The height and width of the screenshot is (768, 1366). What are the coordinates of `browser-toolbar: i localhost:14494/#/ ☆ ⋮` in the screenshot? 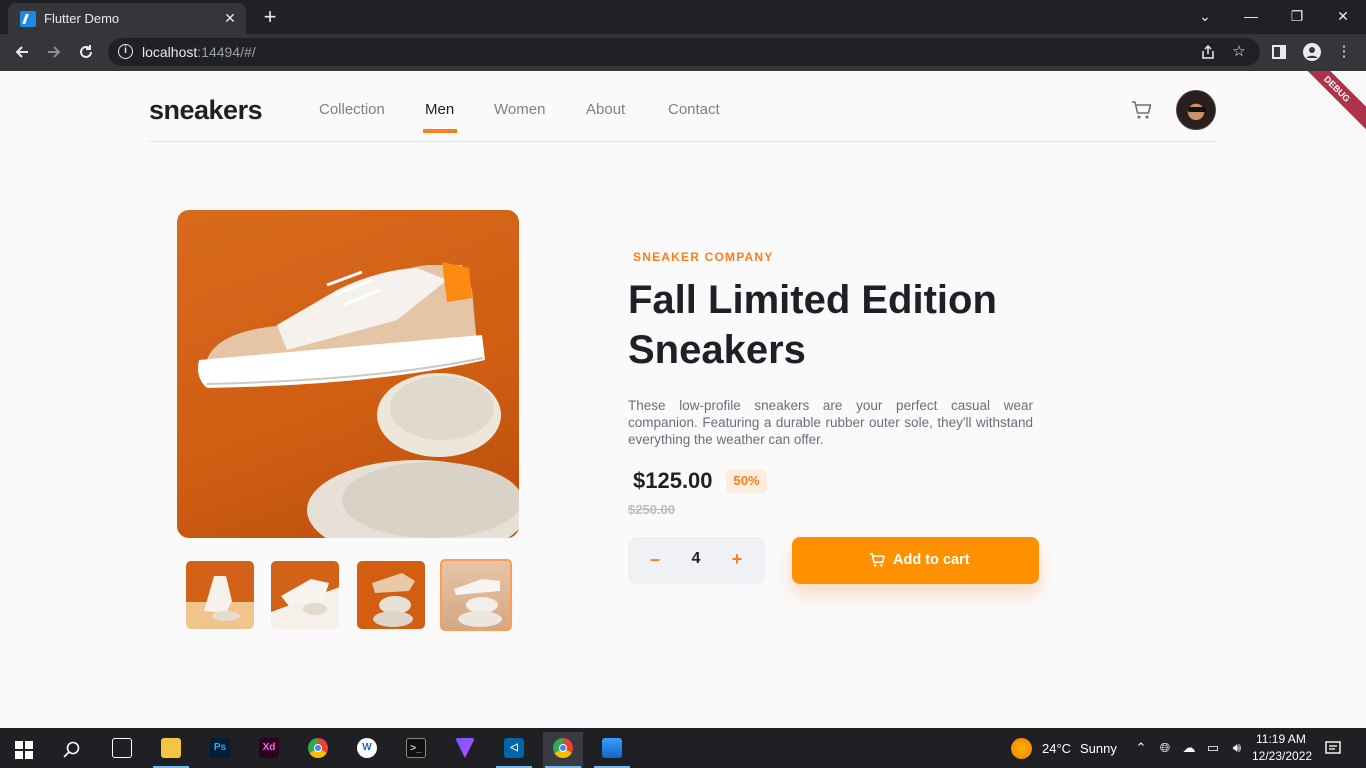 It's located at (683, 52).